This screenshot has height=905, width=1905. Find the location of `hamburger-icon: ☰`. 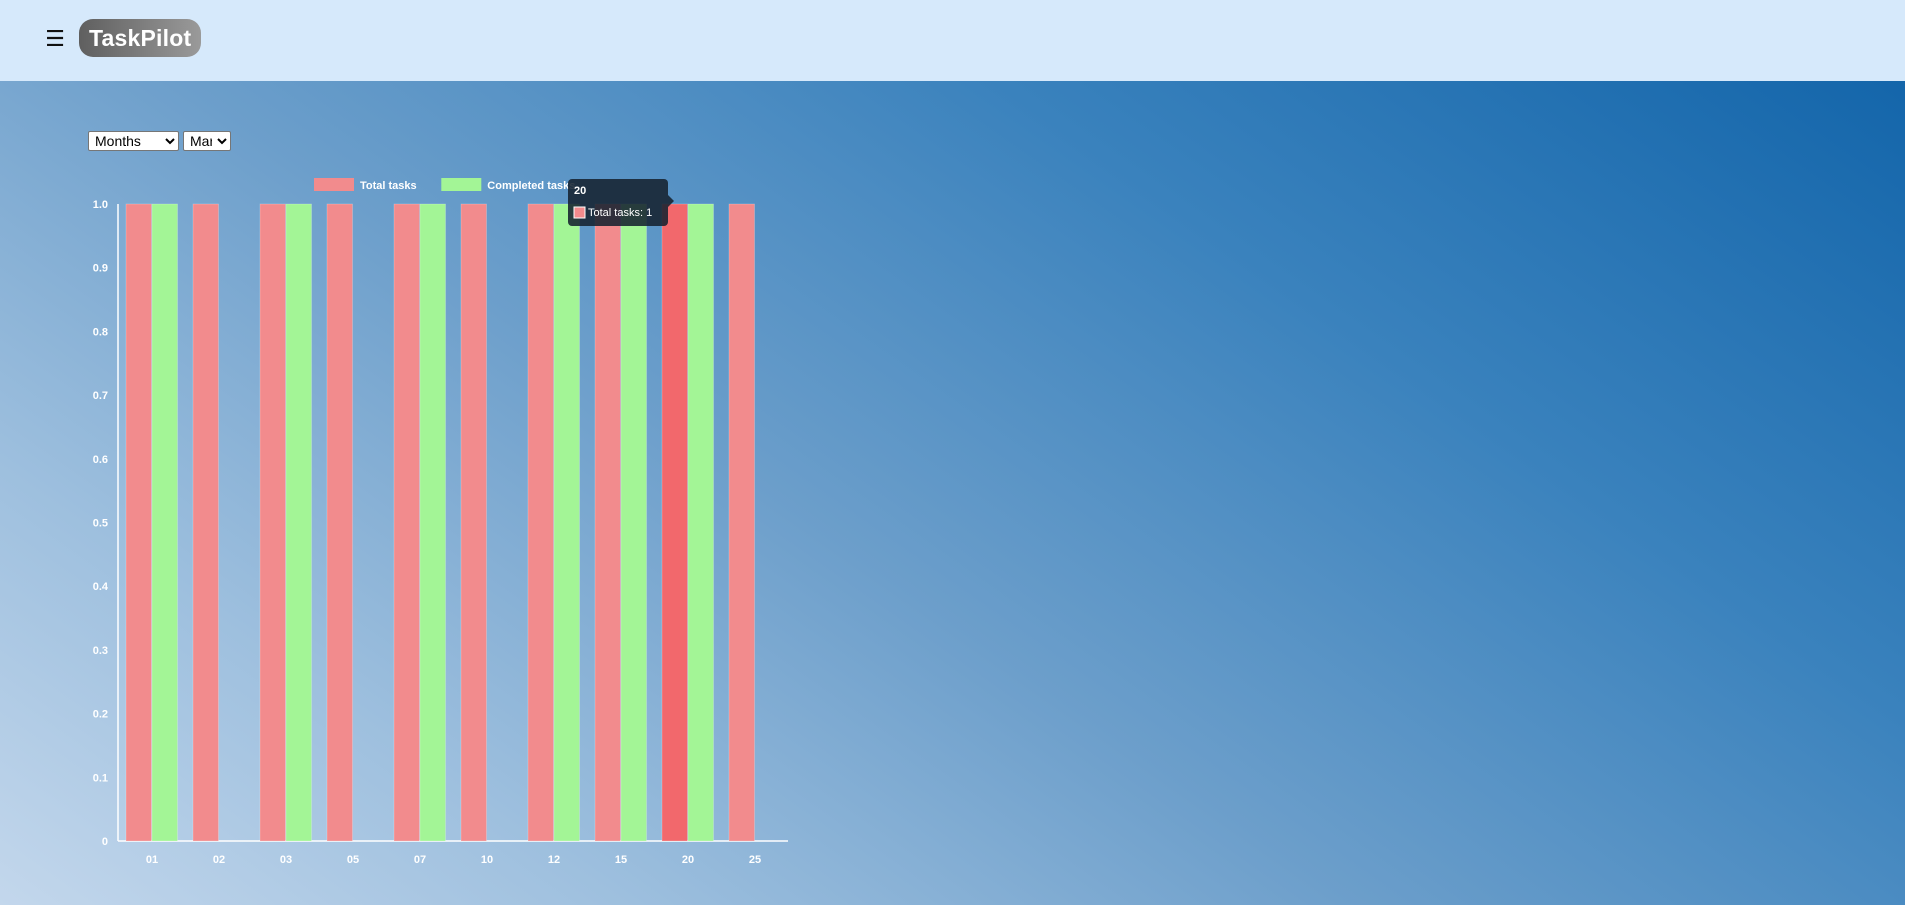

hamburger-icon: ☰ is located at coordinates (55, 39).